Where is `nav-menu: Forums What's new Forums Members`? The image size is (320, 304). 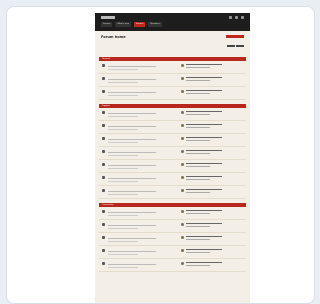 nav-menu: Forums What's new Forums Members is located at coordinates (131, 24).